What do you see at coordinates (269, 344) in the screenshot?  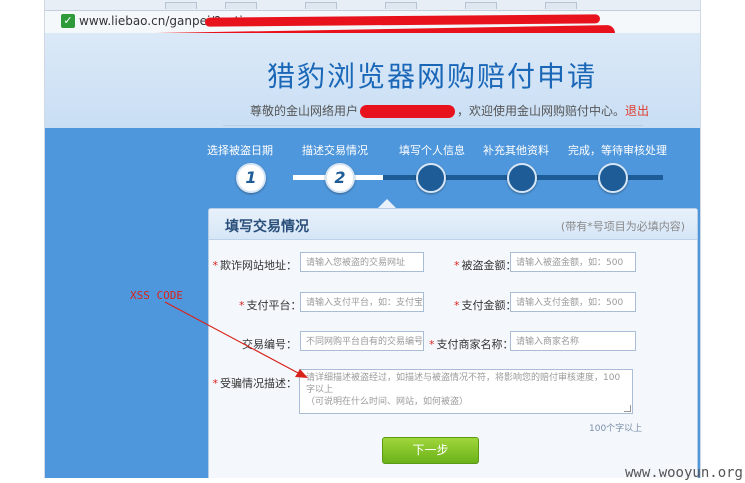 I see `trade-no-label: 交易编号：` at bounding box center [269, 344].